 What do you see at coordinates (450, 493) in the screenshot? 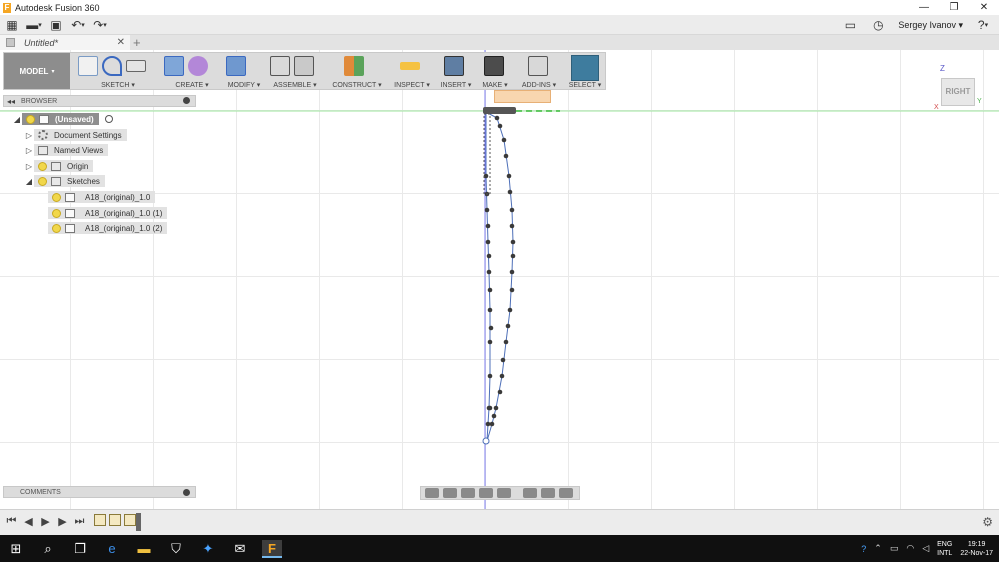
I see `look-at-icon` at bounding box center [450, 493].